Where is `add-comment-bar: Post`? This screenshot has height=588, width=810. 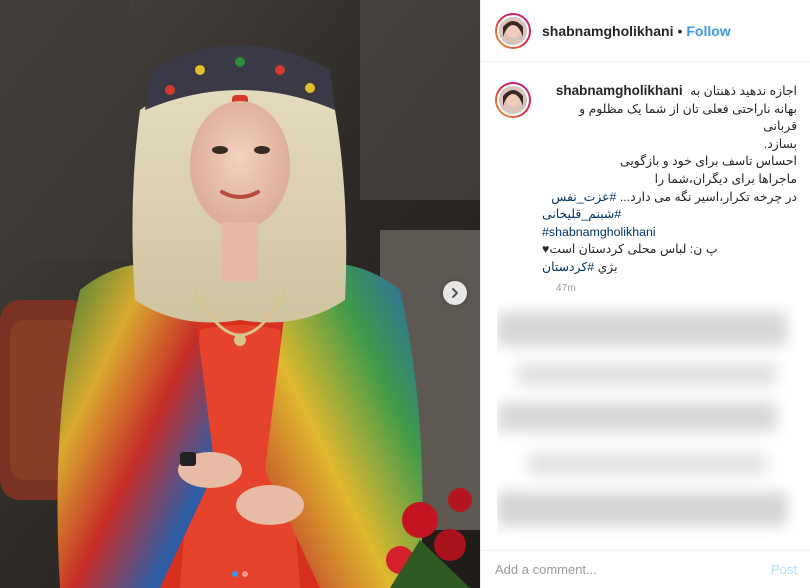
add-comment-bar: Post is located at coordinates (645, 569).